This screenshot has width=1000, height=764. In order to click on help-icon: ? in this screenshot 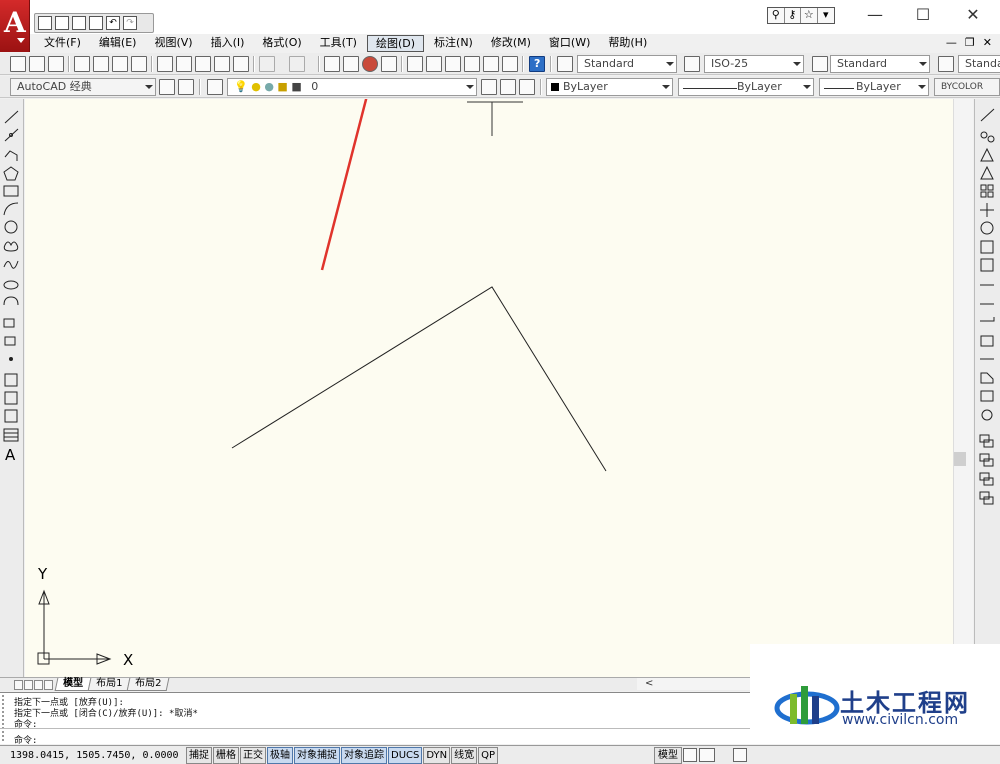, I will do `click(537, 64)`.